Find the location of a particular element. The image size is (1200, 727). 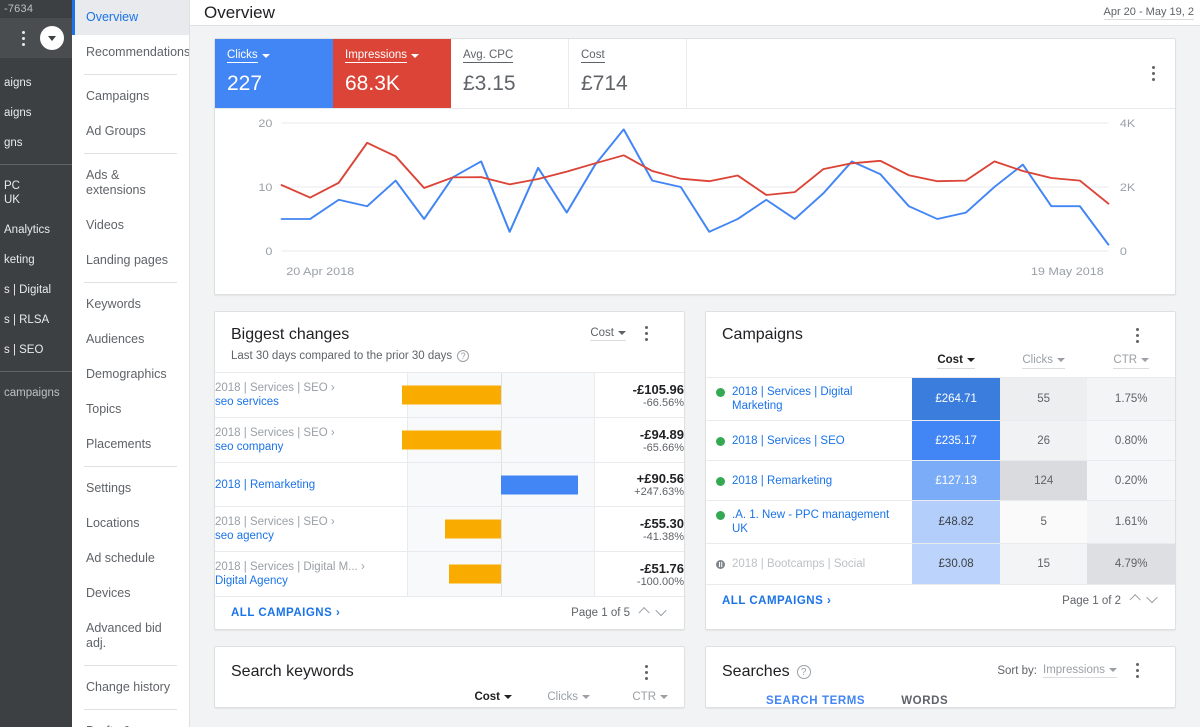

change-name-cell: 2018 | Services | SEO › seo services is located at coordinates (311, 395).